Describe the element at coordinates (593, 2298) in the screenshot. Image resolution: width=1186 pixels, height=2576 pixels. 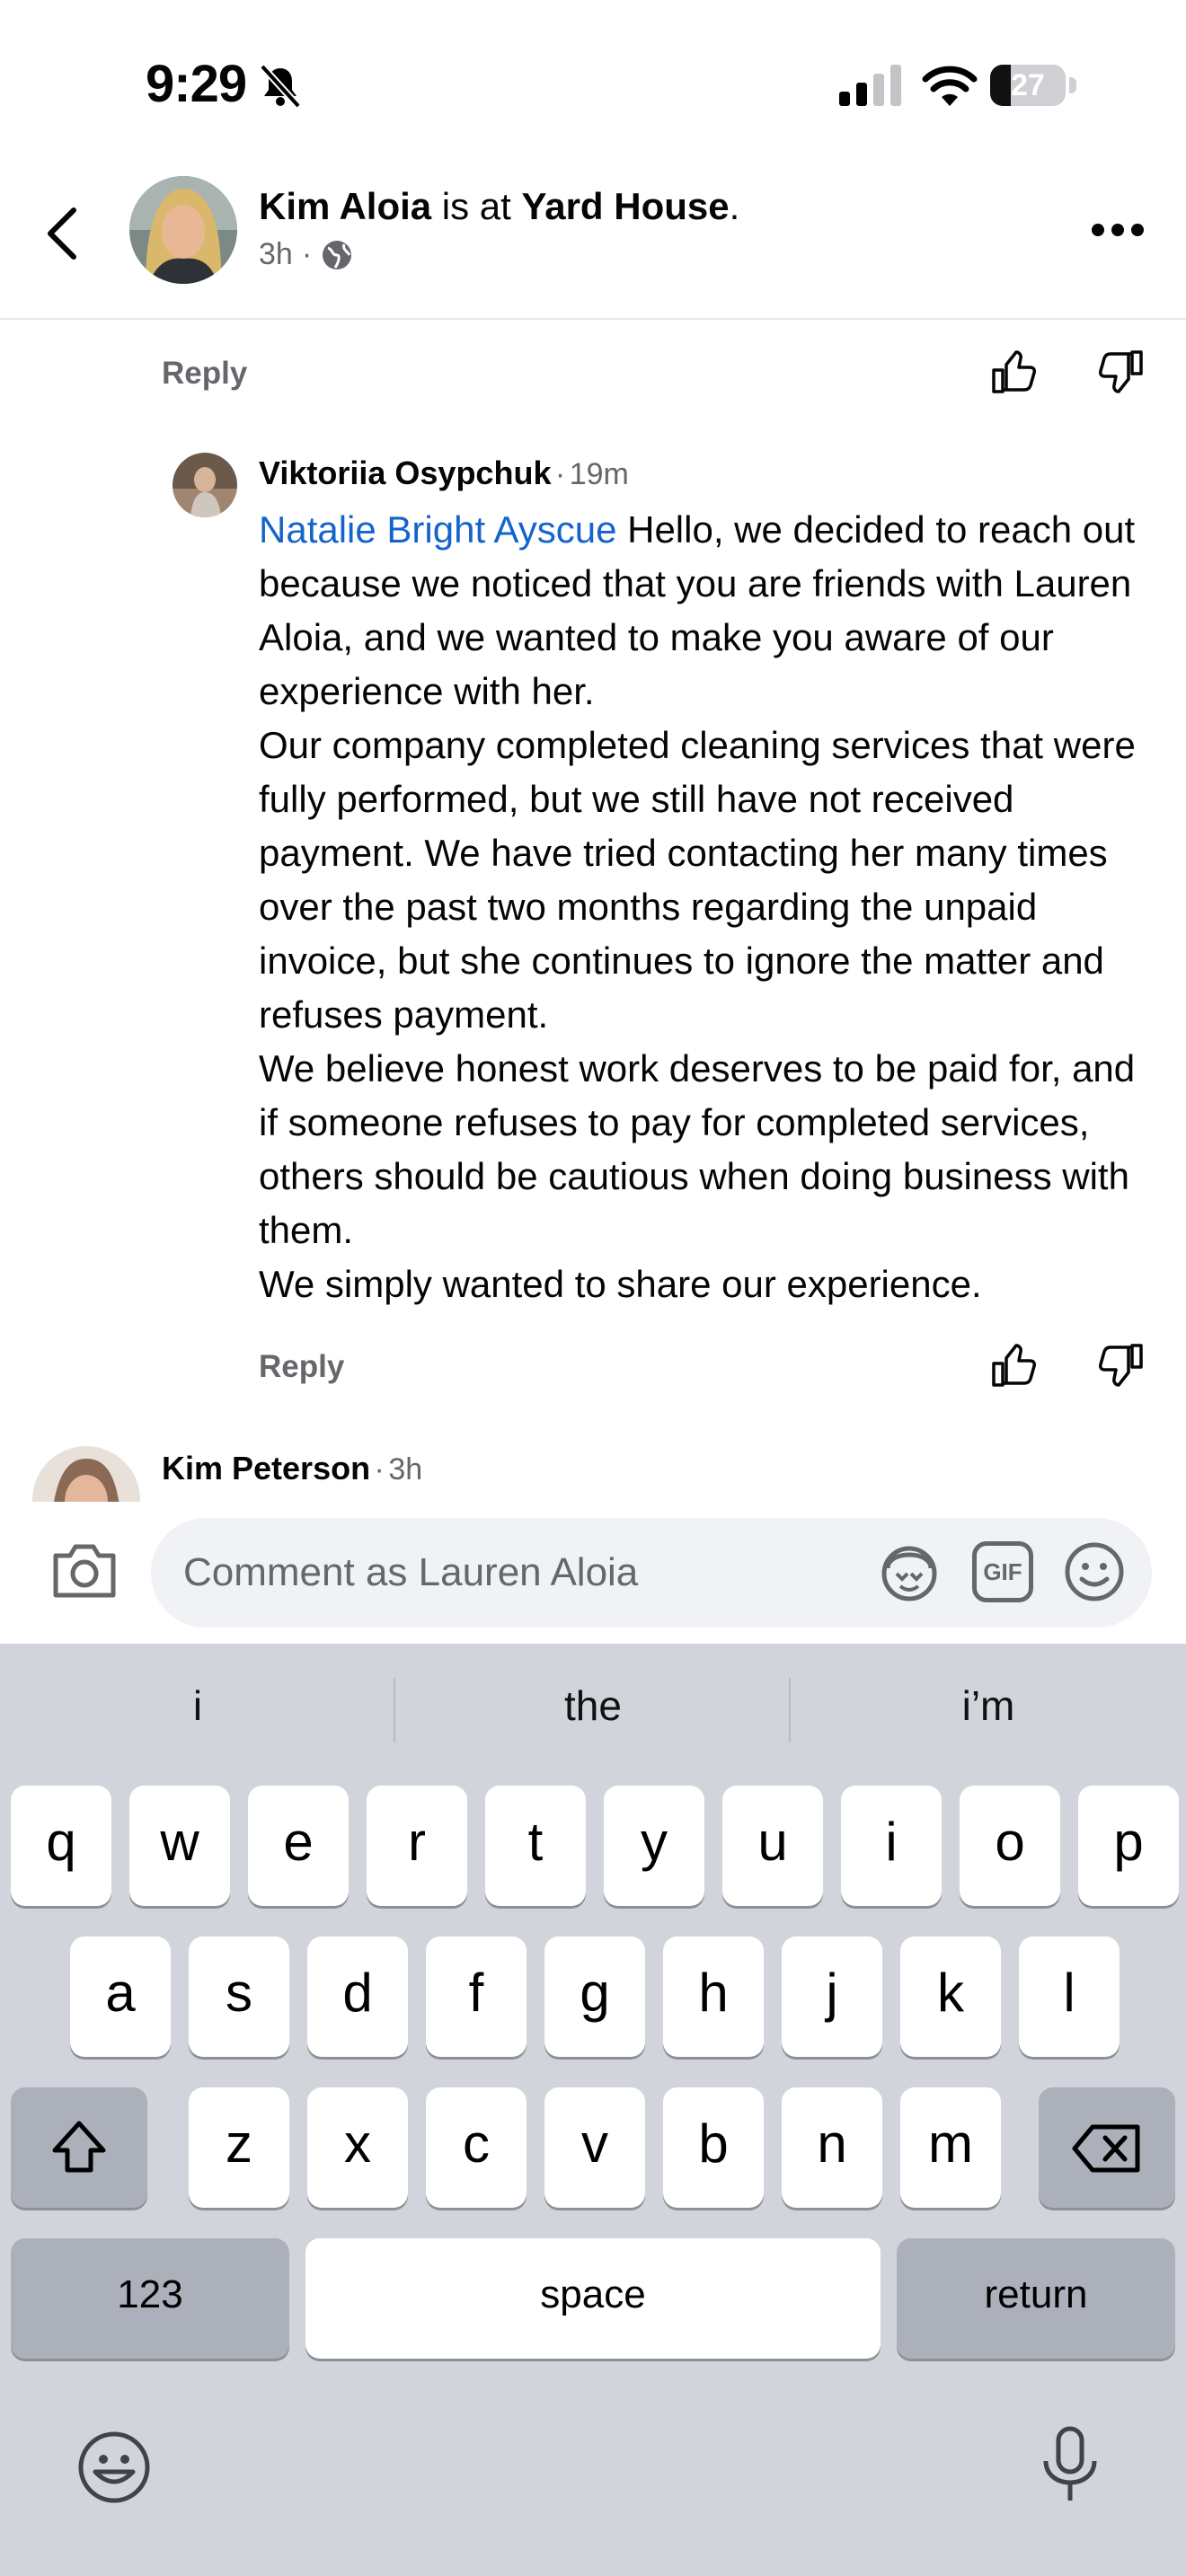
I see `space-key: space` at that location.